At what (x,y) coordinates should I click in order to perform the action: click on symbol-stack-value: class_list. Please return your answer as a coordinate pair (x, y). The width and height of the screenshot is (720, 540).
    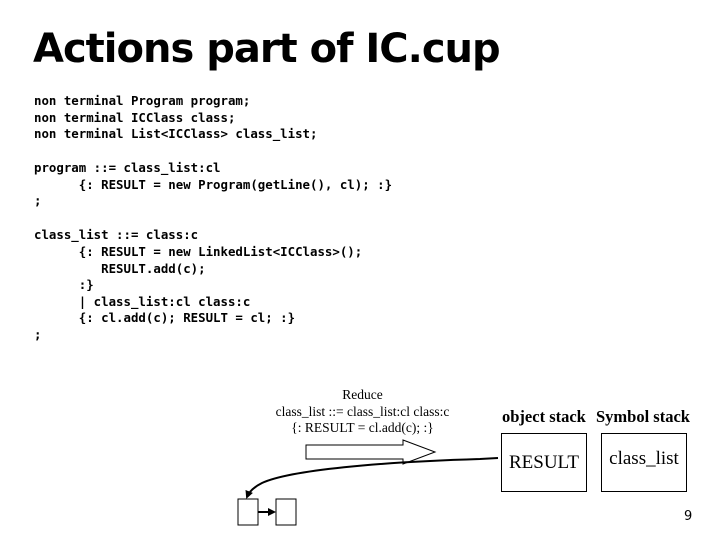
    Looking at the image, I should click on (644, 458).